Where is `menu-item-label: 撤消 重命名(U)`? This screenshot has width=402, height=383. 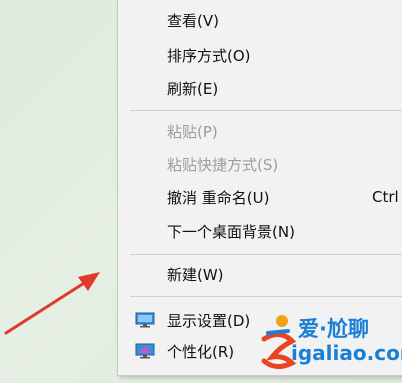 menu-item-label: 撤消 重命名(U) is located at coordinates (218, 197).